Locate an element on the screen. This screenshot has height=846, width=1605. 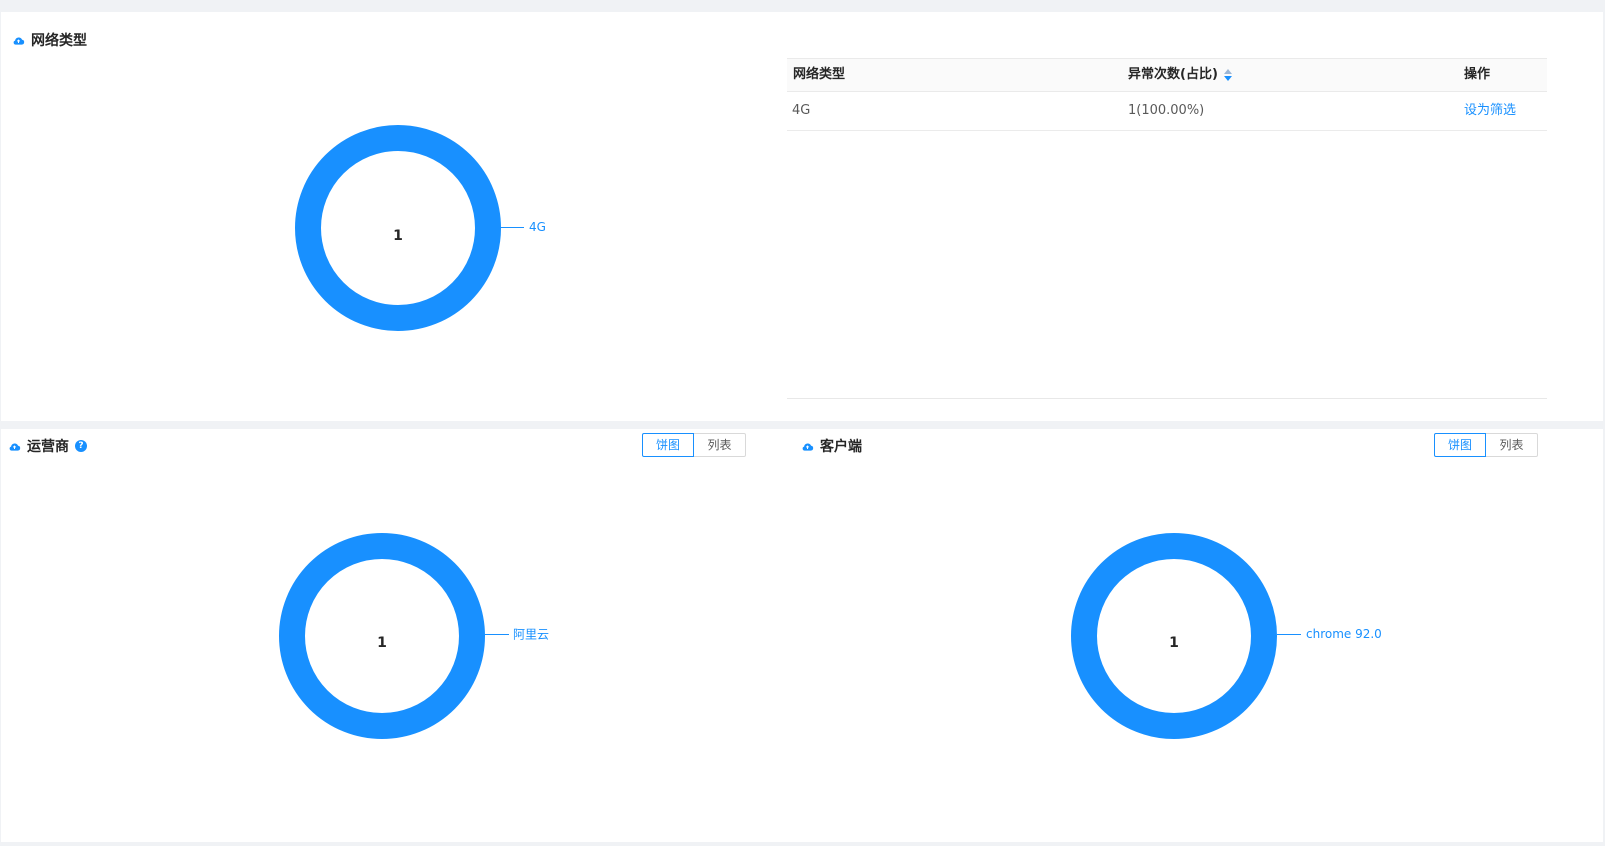
column-header-count: 异常次数(占比) is located at coordinates (1180, 75).